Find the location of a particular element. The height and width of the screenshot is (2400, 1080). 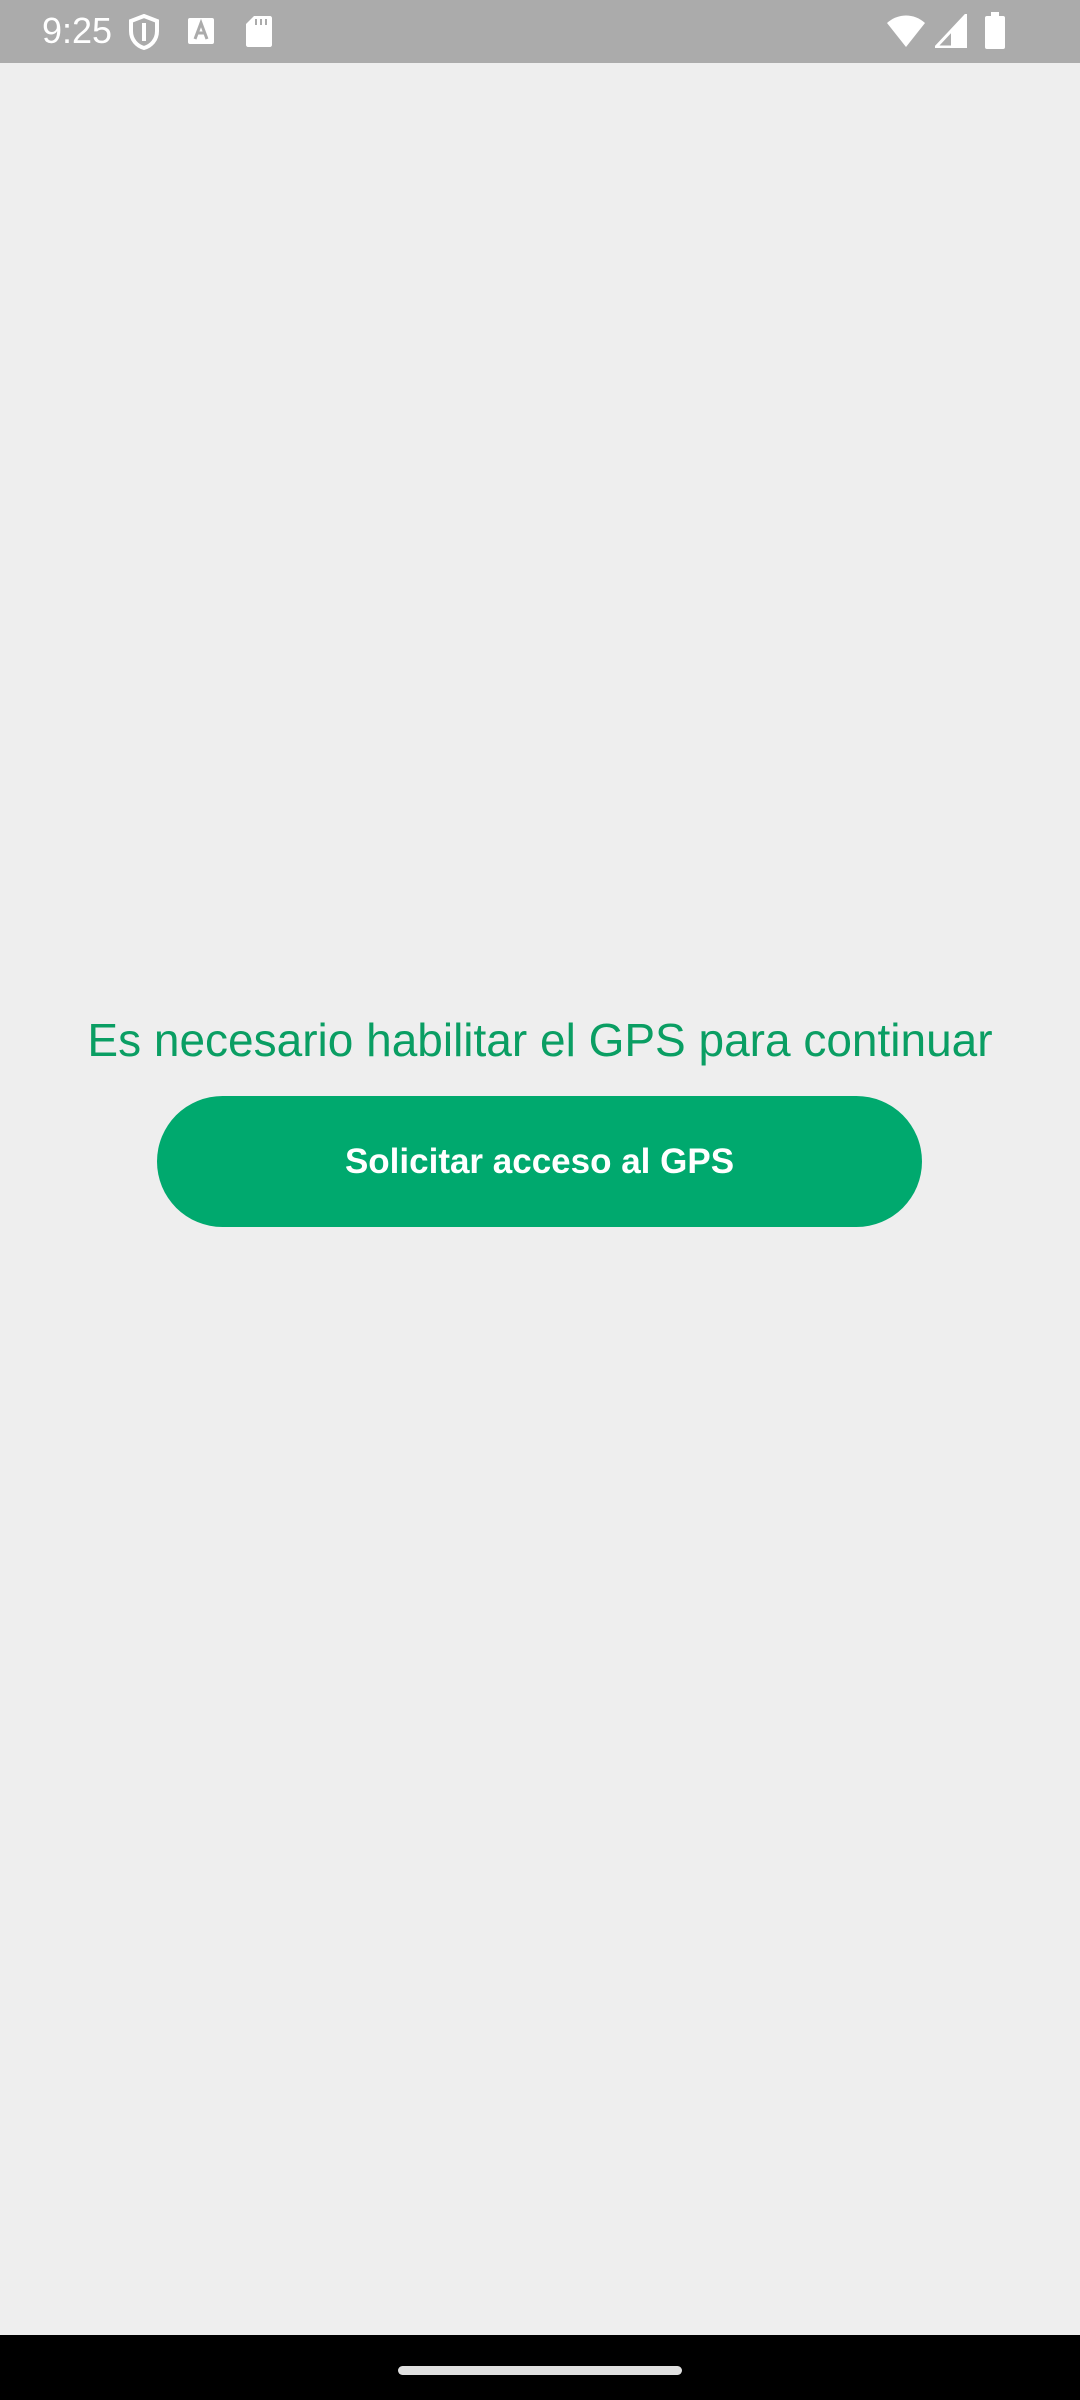

home-gesture-handle is located at coordinates (540, 2370).